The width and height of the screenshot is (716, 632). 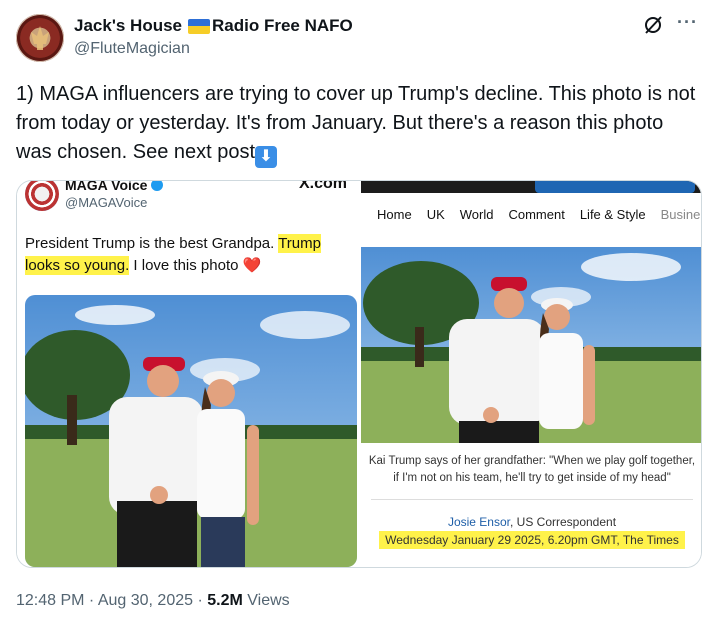 What do you see at coordinates (476, 214) in the screenshot?
I see `nav-world: World` at bounding box center [476, 214].